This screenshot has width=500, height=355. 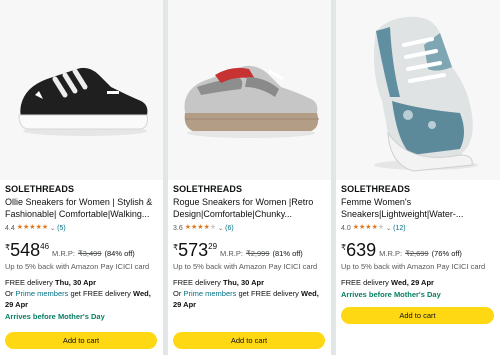 I want to click on discount-percent: (84% off), so click(x=119, y=253).